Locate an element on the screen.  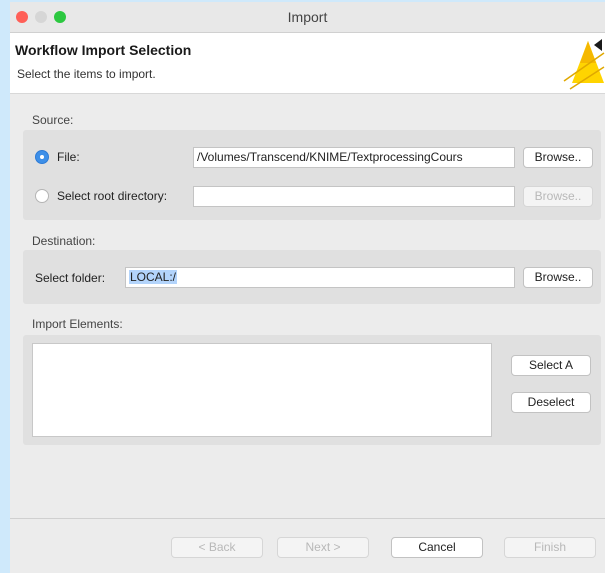
destination-browse-button: Browse.. is located at coordinates (558, 277).